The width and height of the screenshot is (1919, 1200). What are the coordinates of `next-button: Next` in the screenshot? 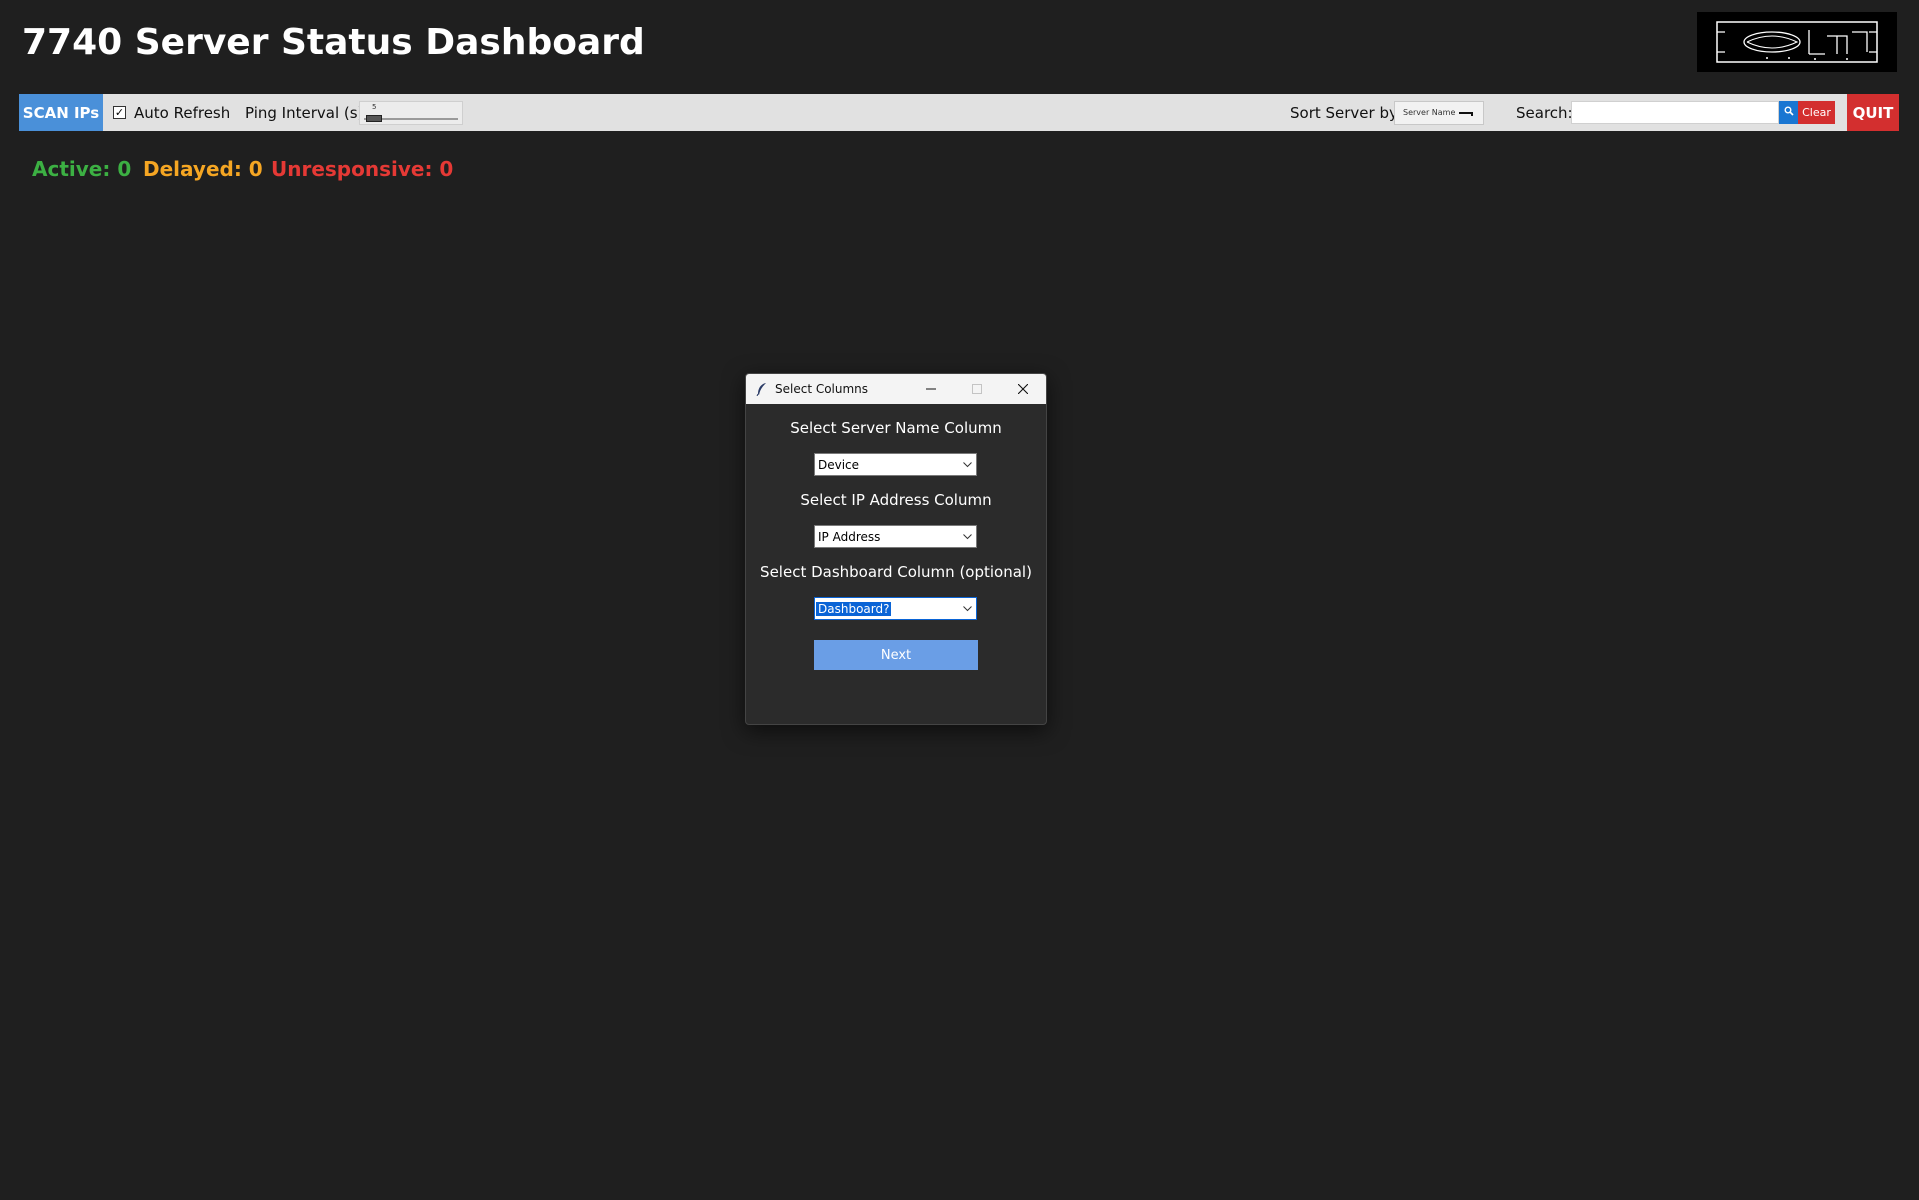 It's located at (896, 655).